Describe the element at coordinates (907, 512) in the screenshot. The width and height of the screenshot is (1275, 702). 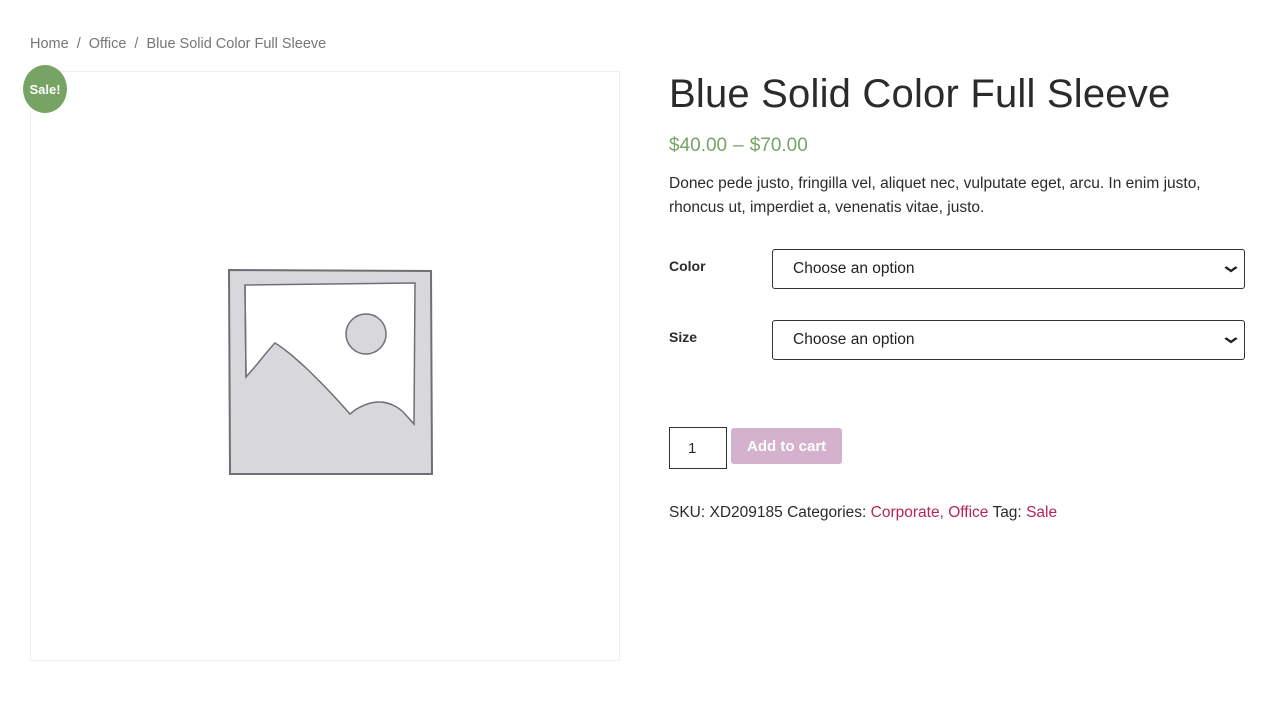
I see `category-link-corporate: Corporate,` at that location.